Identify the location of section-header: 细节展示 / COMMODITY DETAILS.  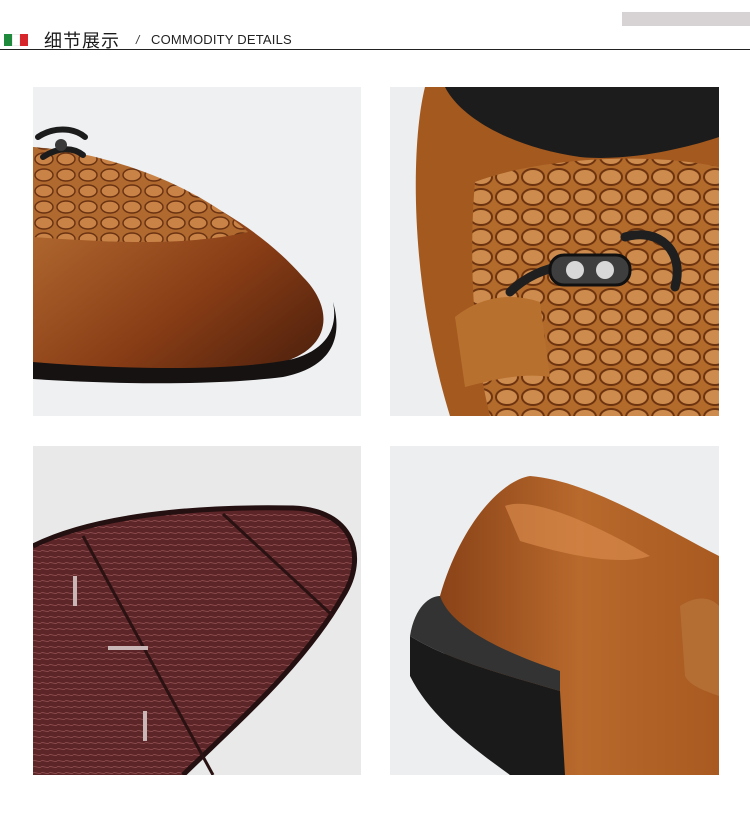
(375, 26).